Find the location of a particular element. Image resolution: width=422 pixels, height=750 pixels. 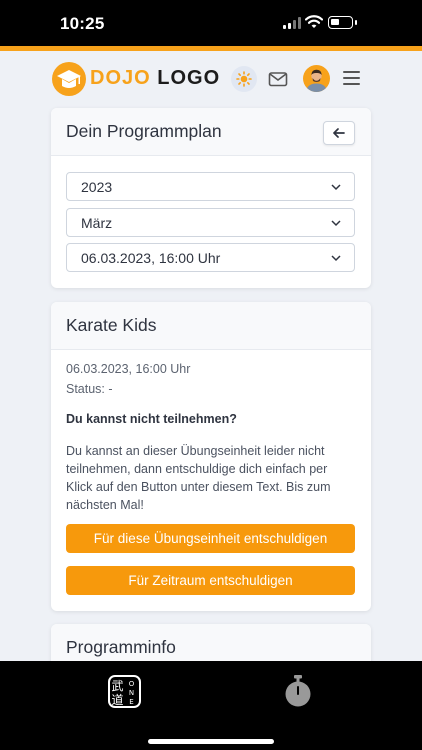

home-indicator is located at coordinates (211, 741).